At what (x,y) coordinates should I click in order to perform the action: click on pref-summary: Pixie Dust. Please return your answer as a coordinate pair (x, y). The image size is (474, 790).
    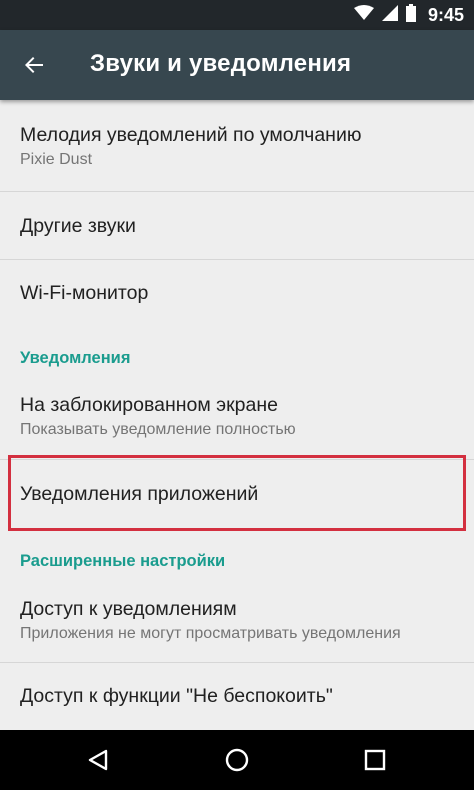
    Looking at the image, I should click on (56, 159).